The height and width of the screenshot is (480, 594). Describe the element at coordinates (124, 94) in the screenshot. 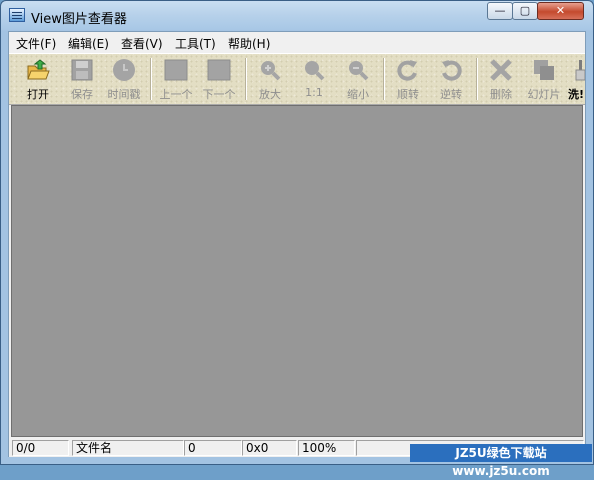

I see `timestamp-label: 时间戳` at that location.